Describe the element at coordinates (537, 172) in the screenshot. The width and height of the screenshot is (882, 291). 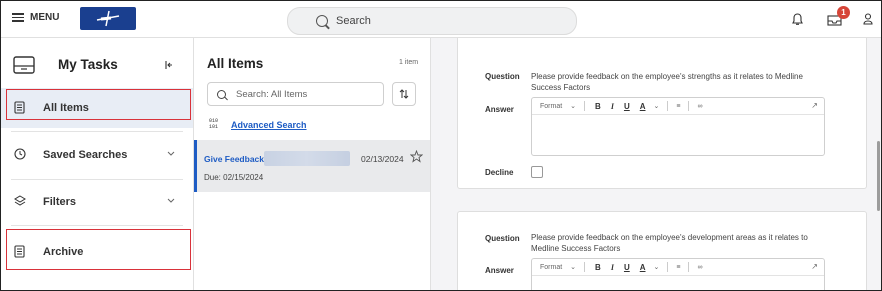
I see `decline-checkbox` at that location.